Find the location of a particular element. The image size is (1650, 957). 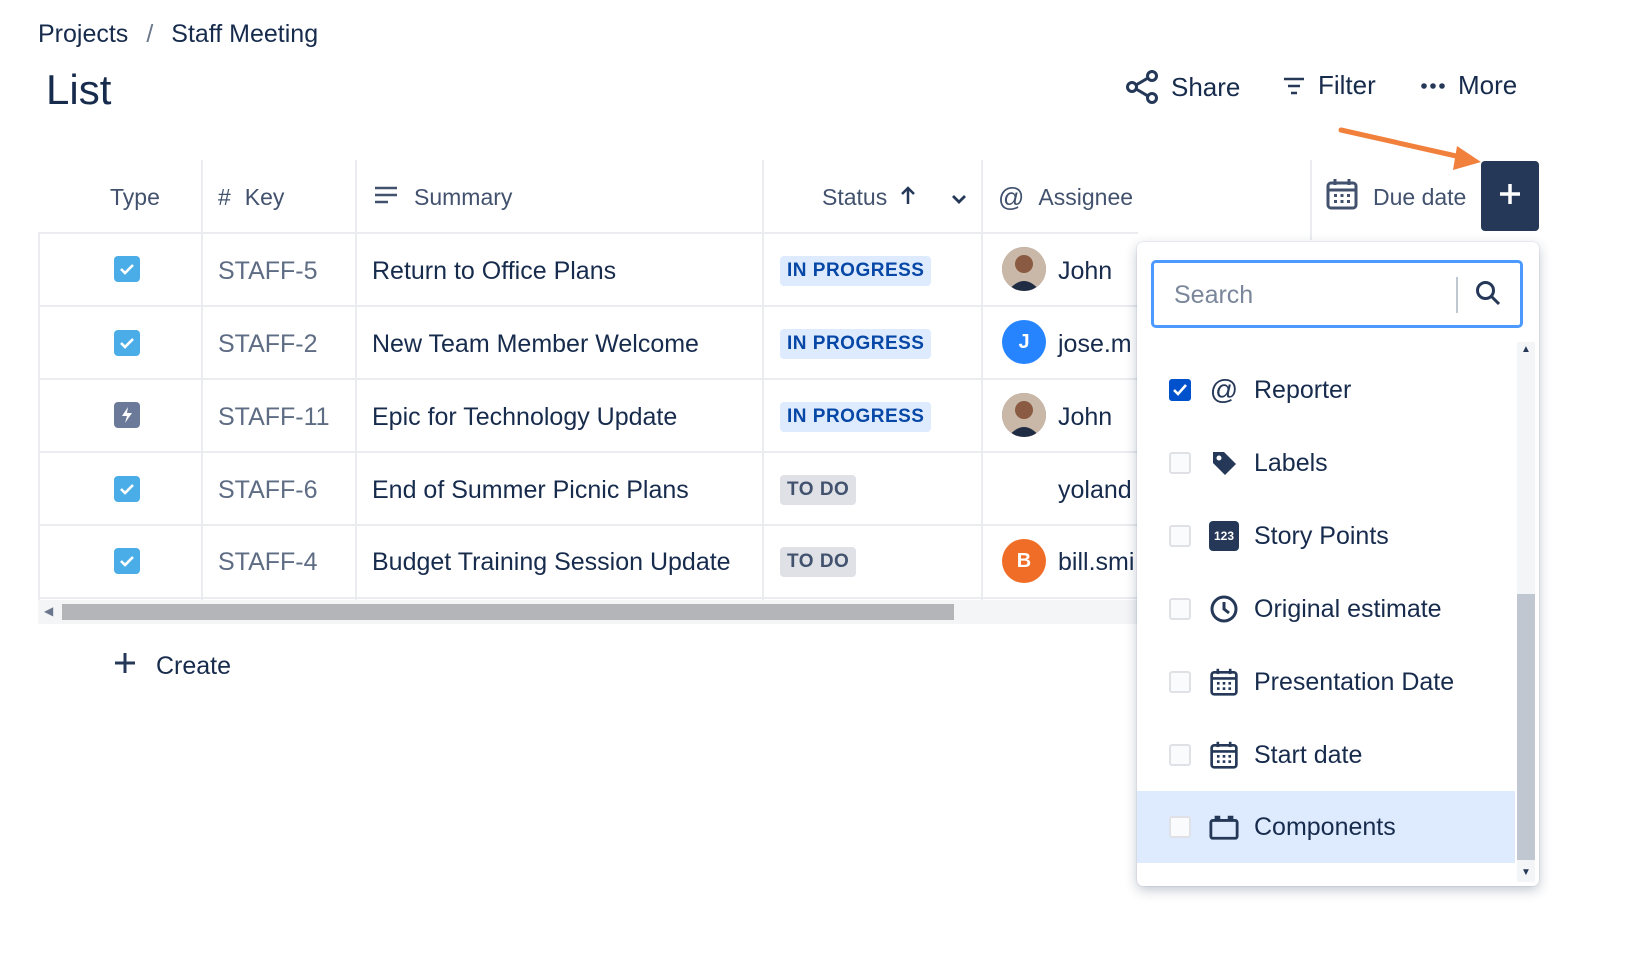

sort-ascending-arrow-icon is located at coordinates (908, 197).